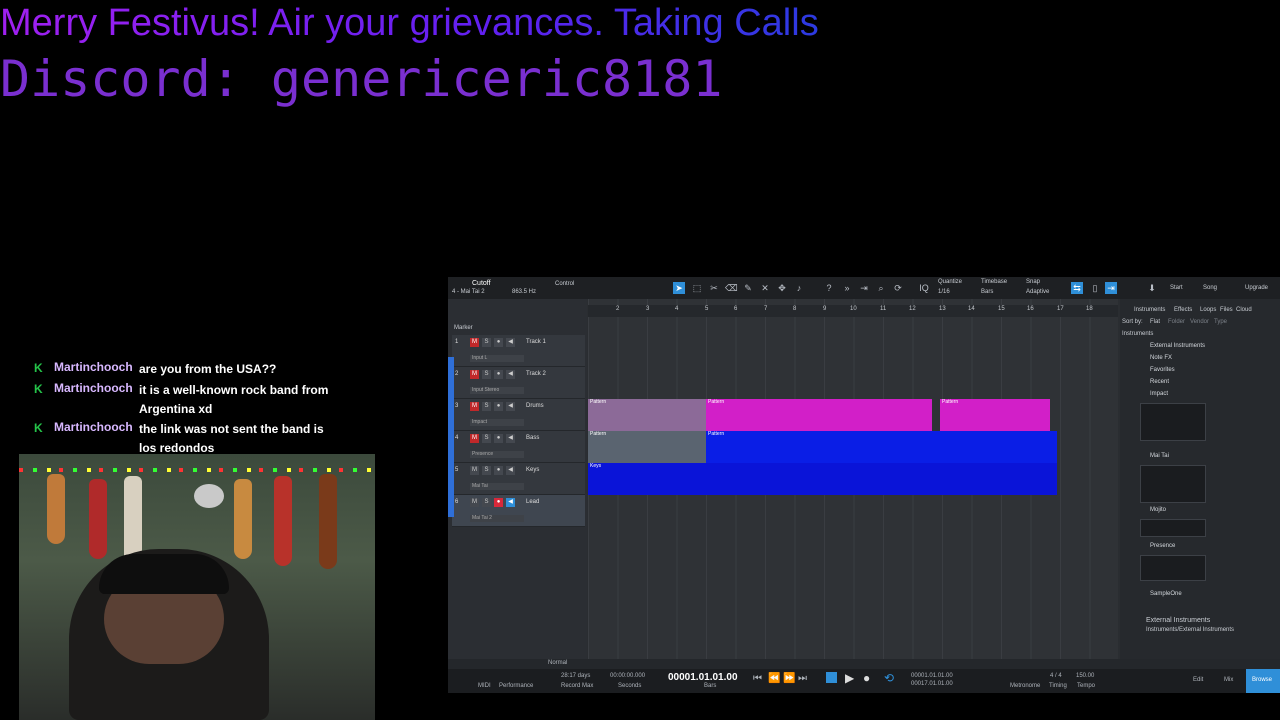 This screenshot has height=720, width=1280. I want to click on iq-icon: IQ, so click(924, 288).